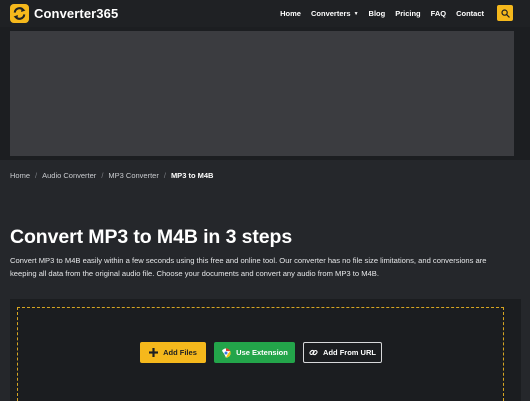 The height and width of the screenshot is (401, 530). Describe the element at coordinates (19, 13) in the screenshot. I see `logo-arrows-icon` at that location.